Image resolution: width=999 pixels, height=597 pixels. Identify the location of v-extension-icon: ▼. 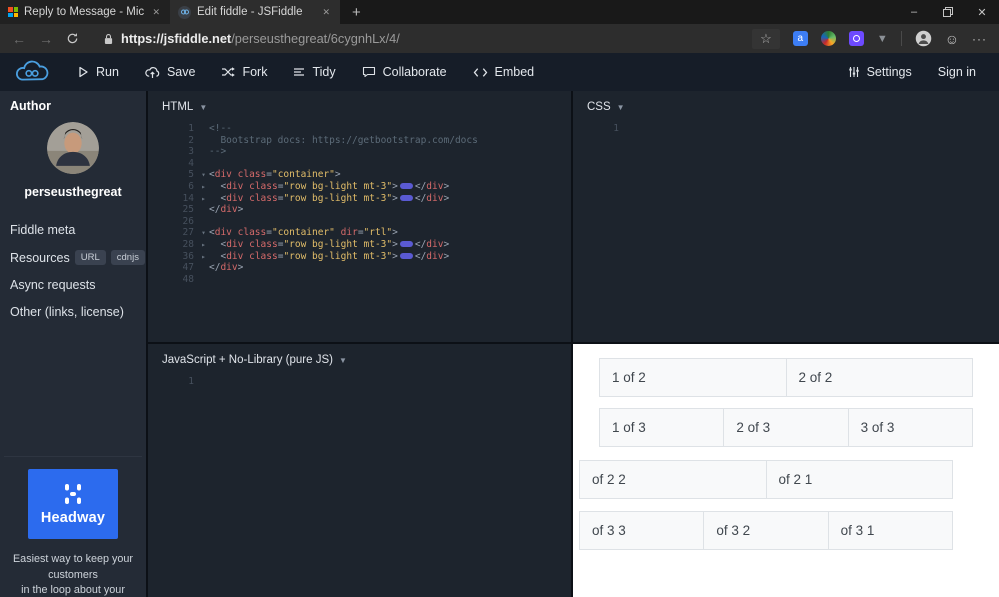
(882, 39).